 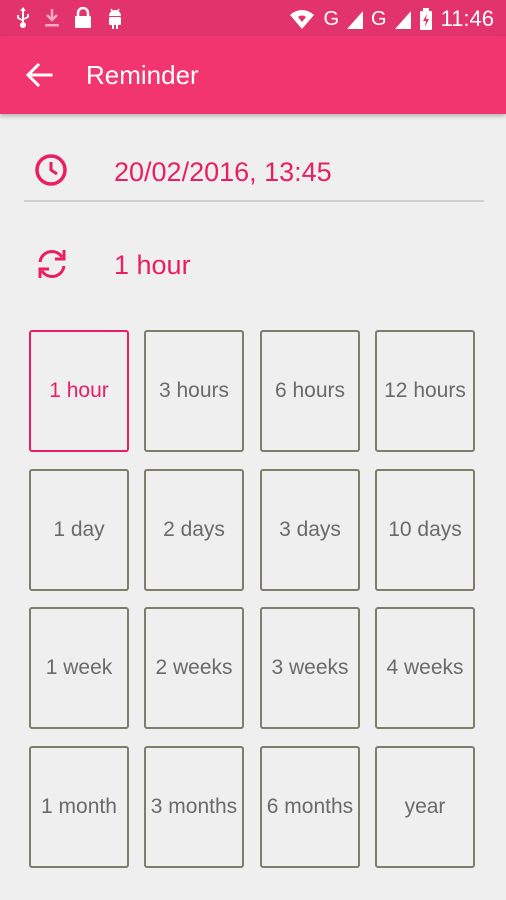 I want to click on app-bar: Reminder, so click(x=253, y=75).